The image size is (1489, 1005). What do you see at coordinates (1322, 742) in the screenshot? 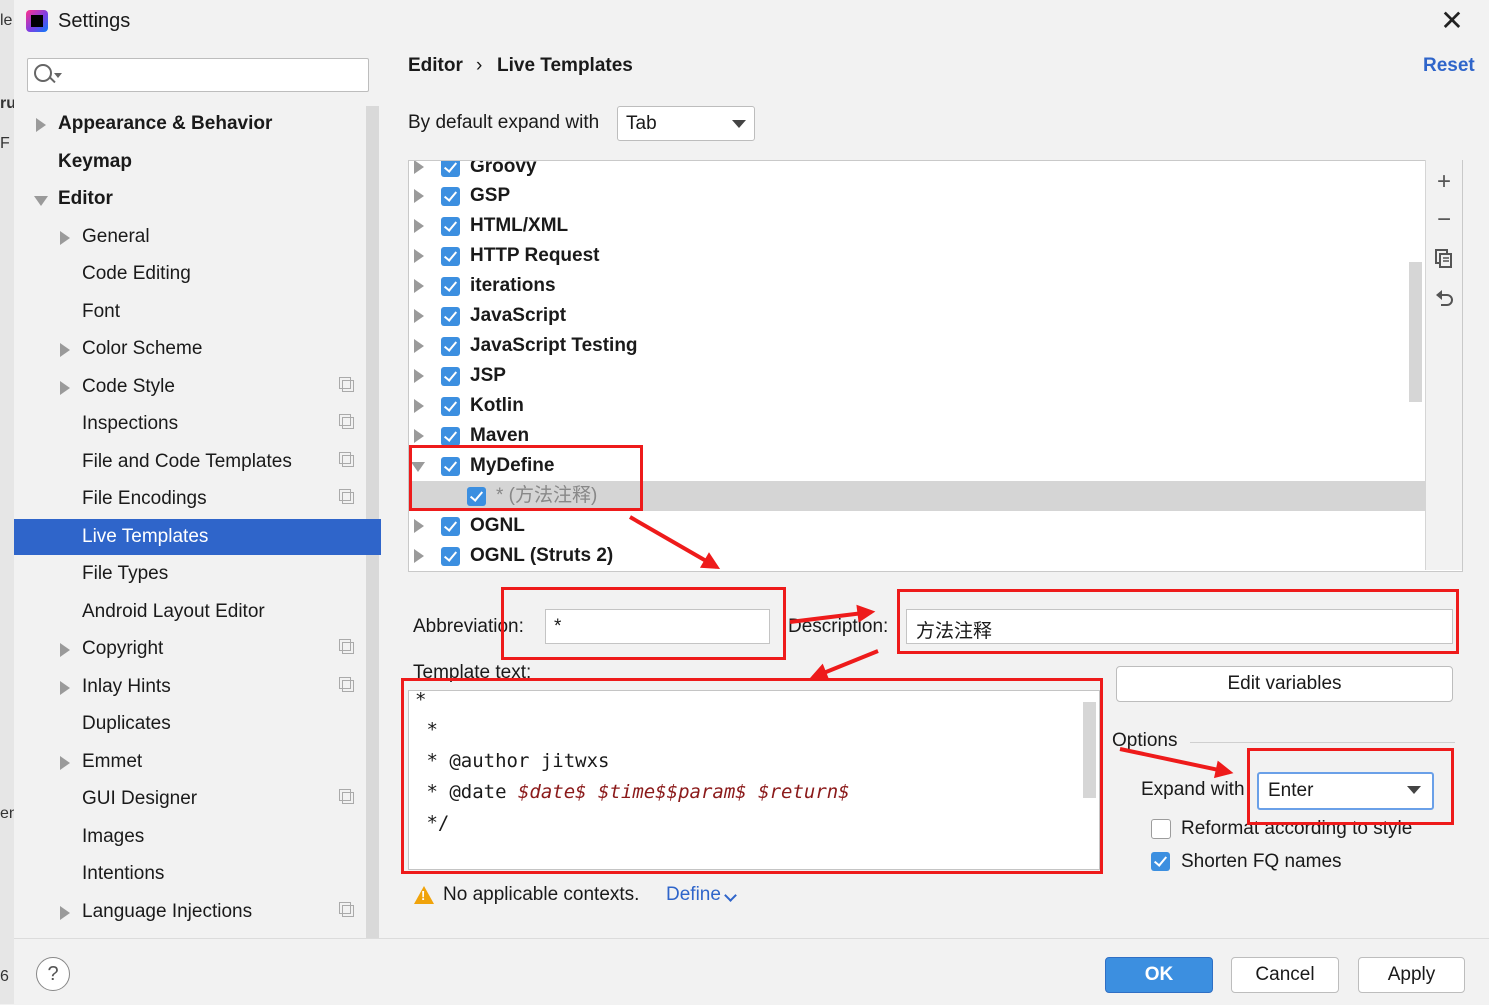
I see `options-divider` at bounding box center [1322, 742].